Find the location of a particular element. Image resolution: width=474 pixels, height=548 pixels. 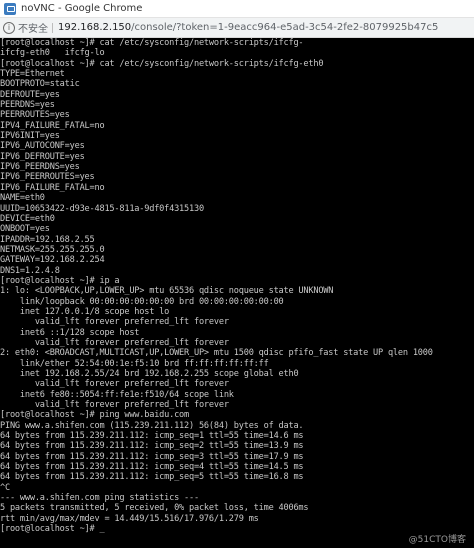

terminal-line: GATEWAY=192.168.2.254 is located at coordinates (52, 260).